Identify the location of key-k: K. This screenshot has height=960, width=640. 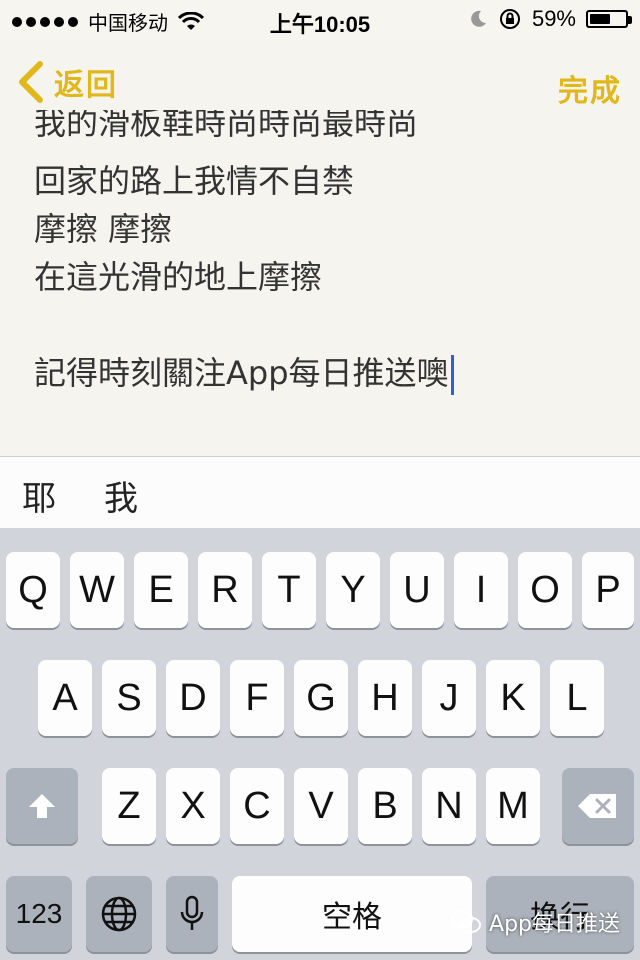
(513, 698).